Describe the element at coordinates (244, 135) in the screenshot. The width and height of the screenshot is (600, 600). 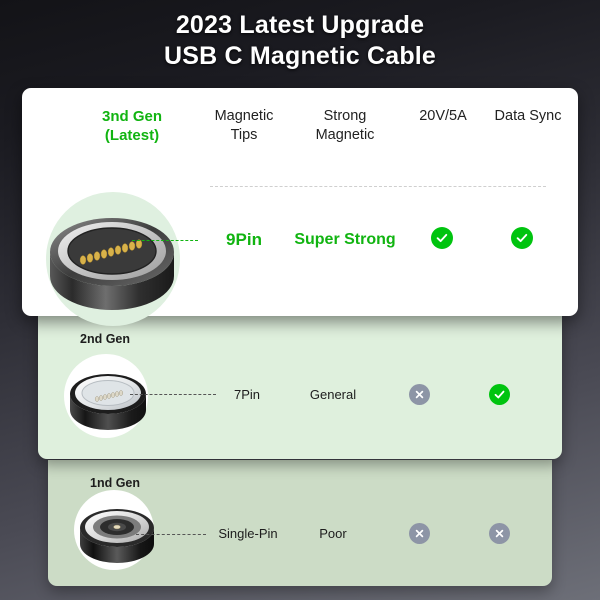
I see `column-header-magnetic-tips-line2: Tips` at that location.